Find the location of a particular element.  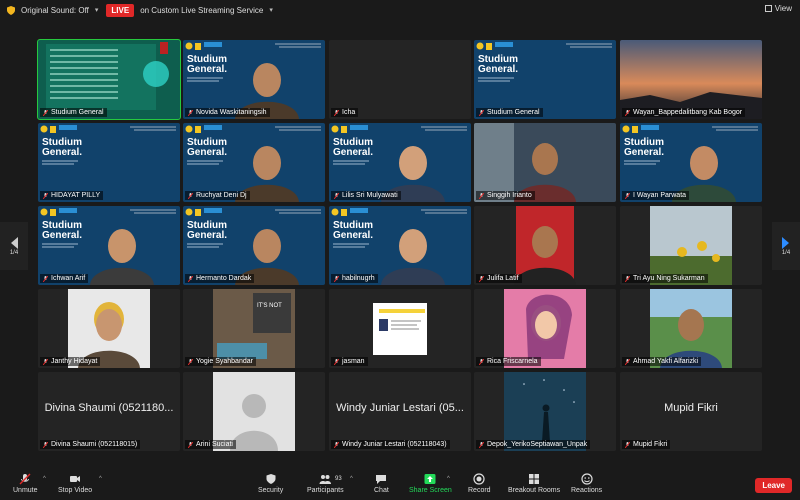

participant-name-label: jasman is located at coordinates (349, 361).